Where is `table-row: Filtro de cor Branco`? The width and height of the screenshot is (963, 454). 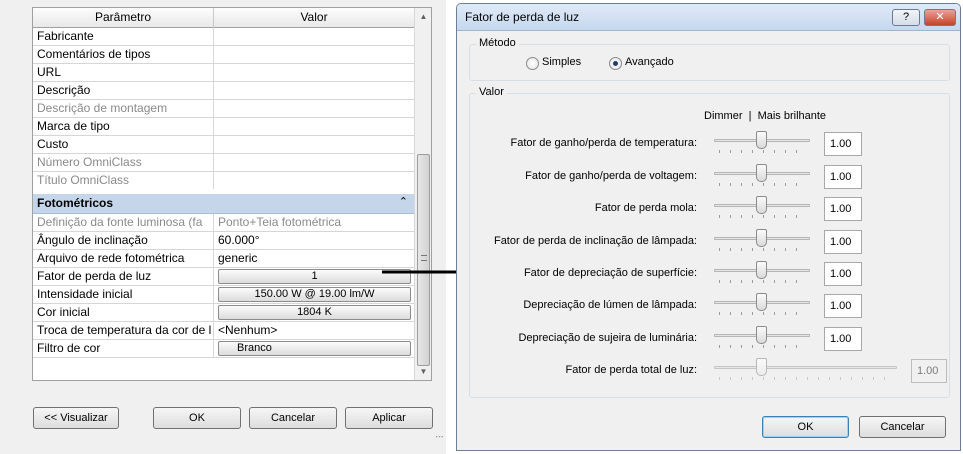 table-row: Filtro de cor Branco is located at coordinates (223, 349).